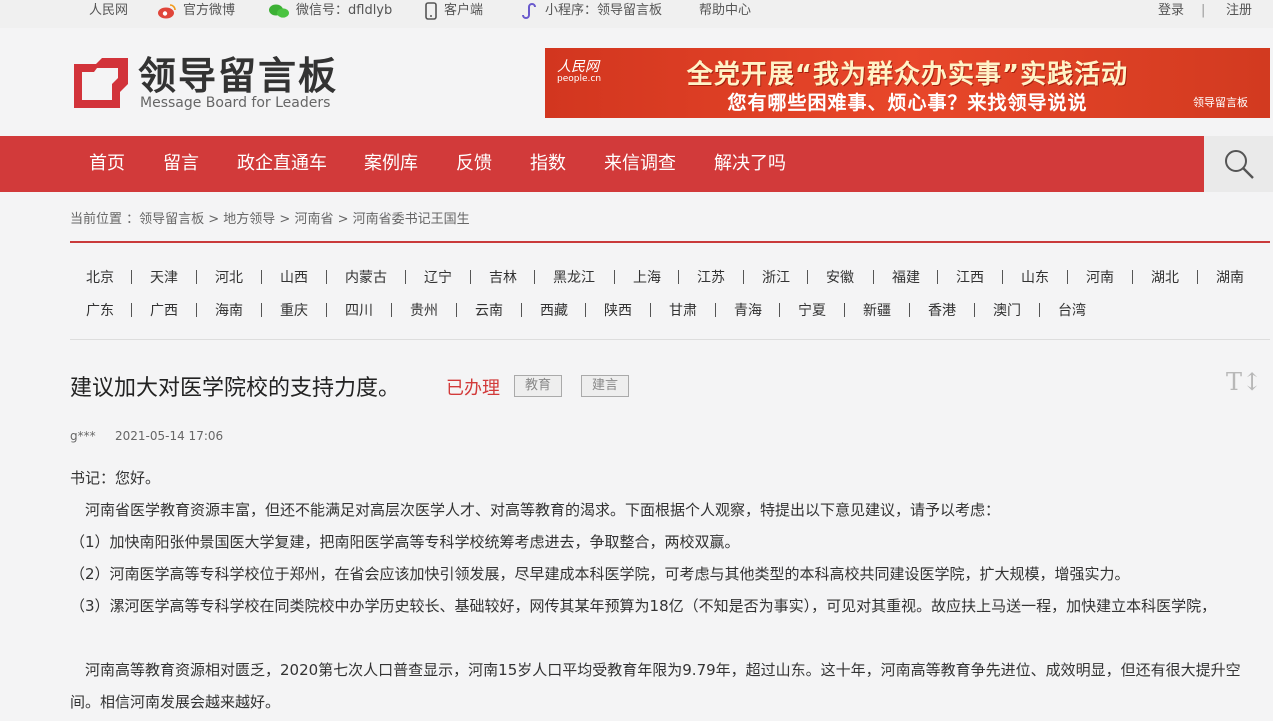 The image size is (1273, 721). Describe the element at coordinates (100, 310) in the screenshot. I see `province-link: 广东` at that location.